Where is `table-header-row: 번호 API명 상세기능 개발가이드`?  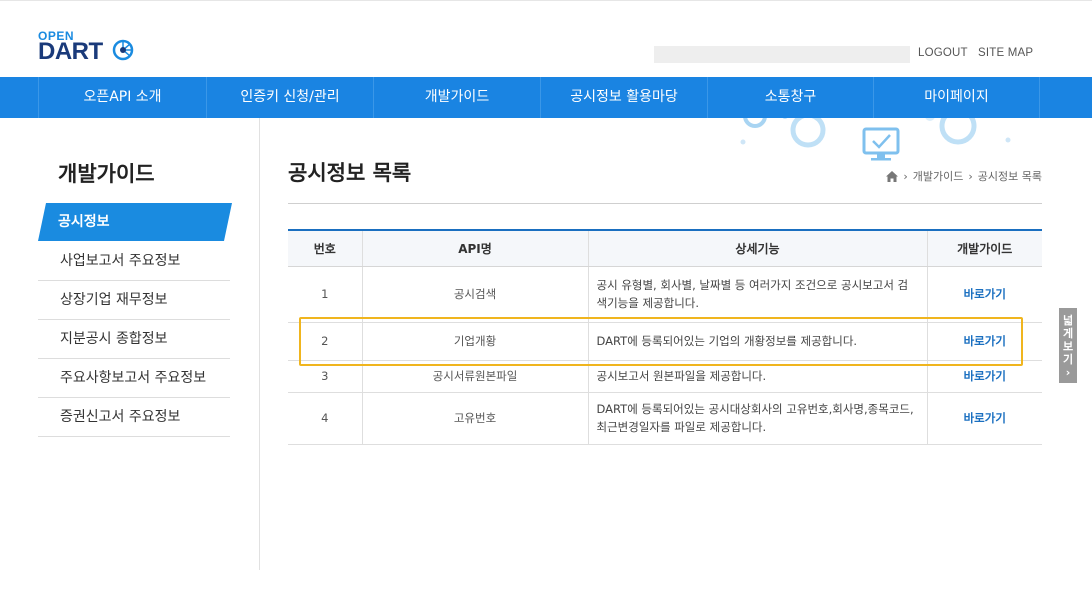
table-header-row: 번호 API명 상세기능 개발가이드 is located at coordinates (665, 248).